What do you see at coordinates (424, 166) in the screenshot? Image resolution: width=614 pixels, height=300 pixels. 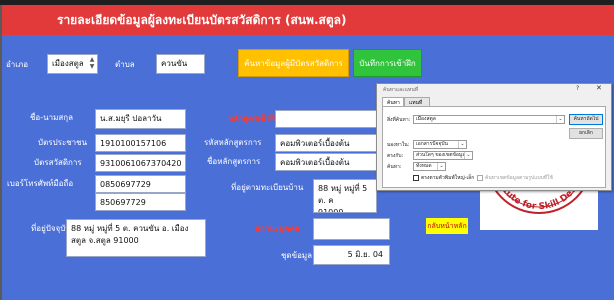 I see `search-value: ทั้งหมด` at bounding box center [424, 166].